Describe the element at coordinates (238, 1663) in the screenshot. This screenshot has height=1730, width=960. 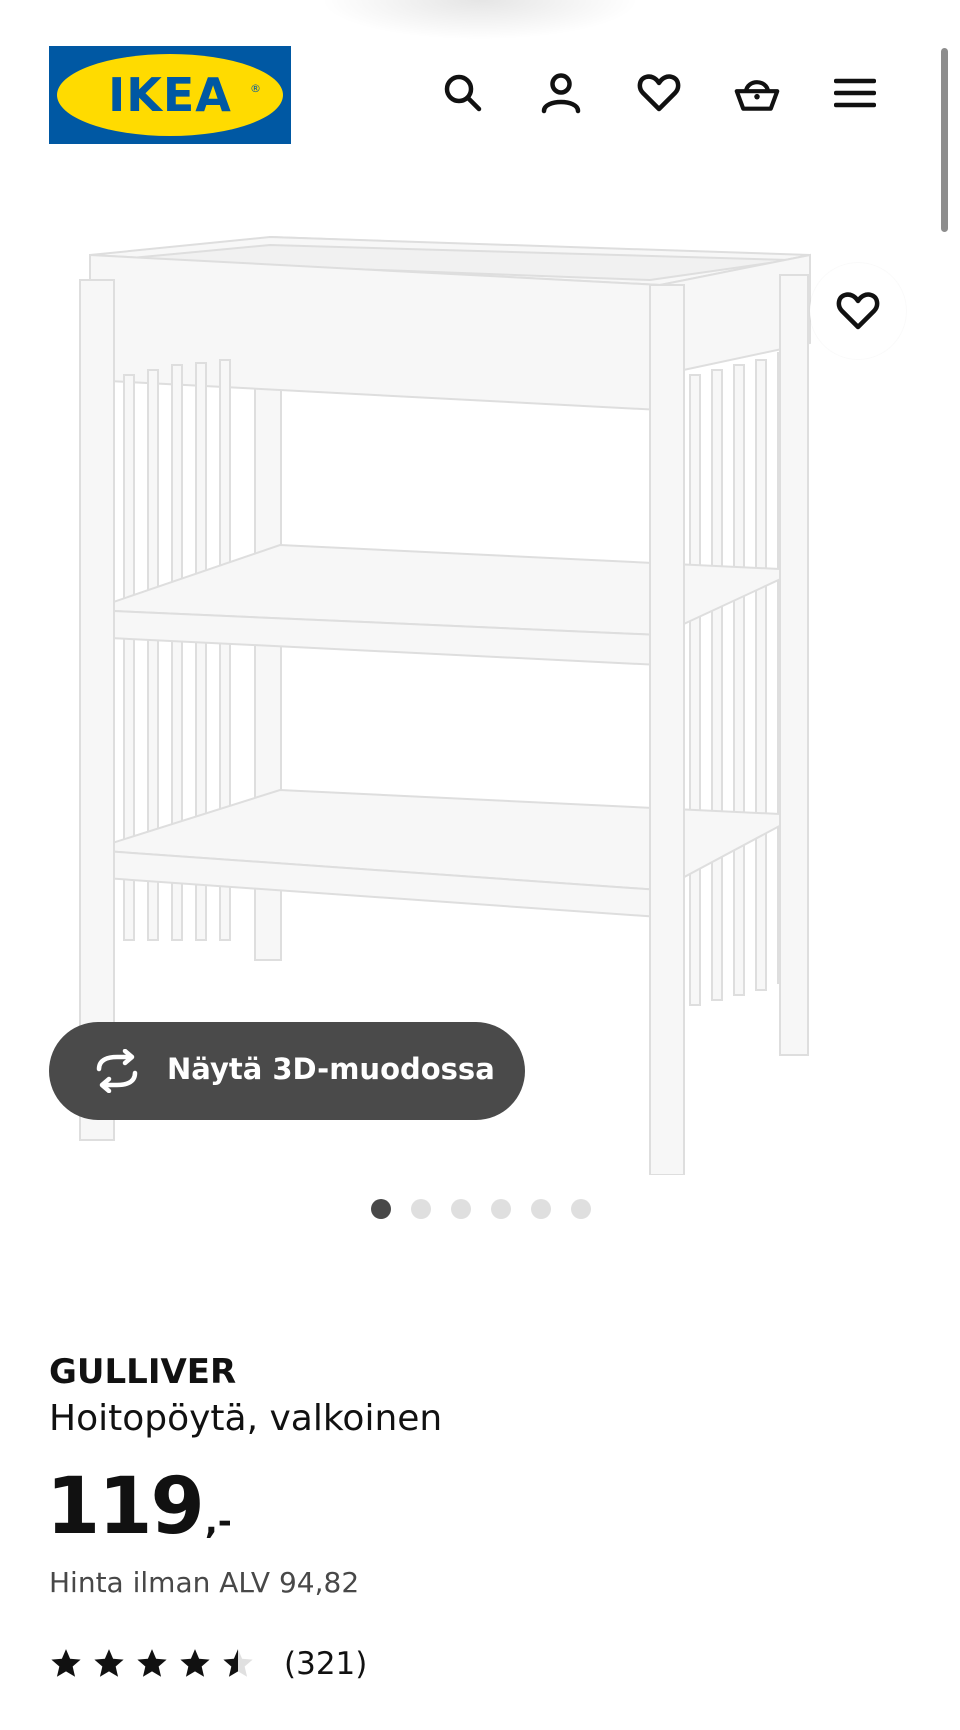
I see `star-half-icon` at that location.